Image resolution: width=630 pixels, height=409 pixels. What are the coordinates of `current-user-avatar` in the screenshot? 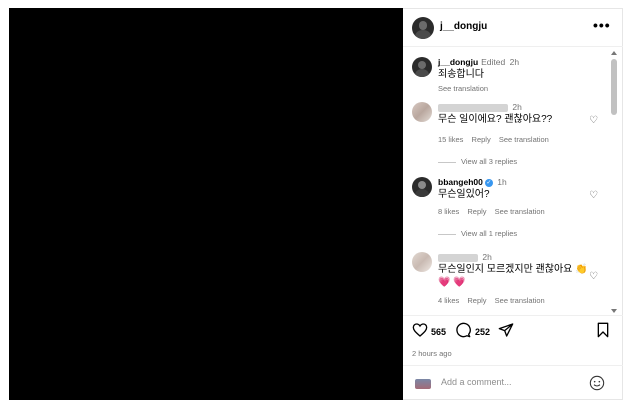 It's located at (423, 384).